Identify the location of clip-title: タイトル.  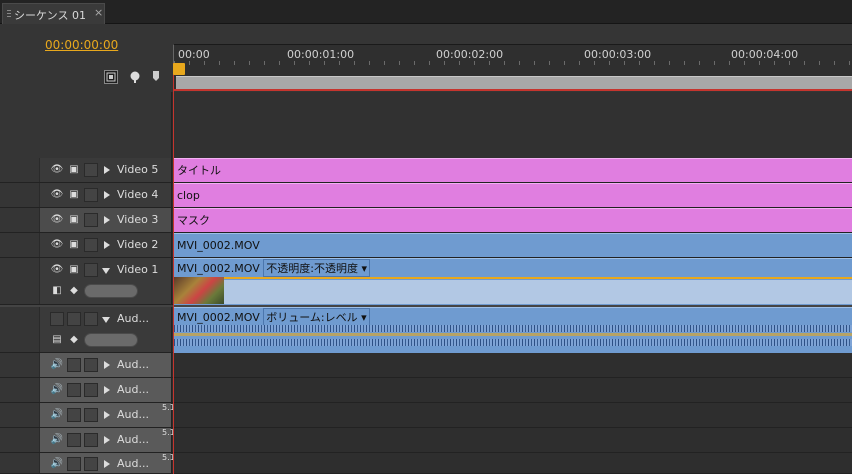
(513, 170).